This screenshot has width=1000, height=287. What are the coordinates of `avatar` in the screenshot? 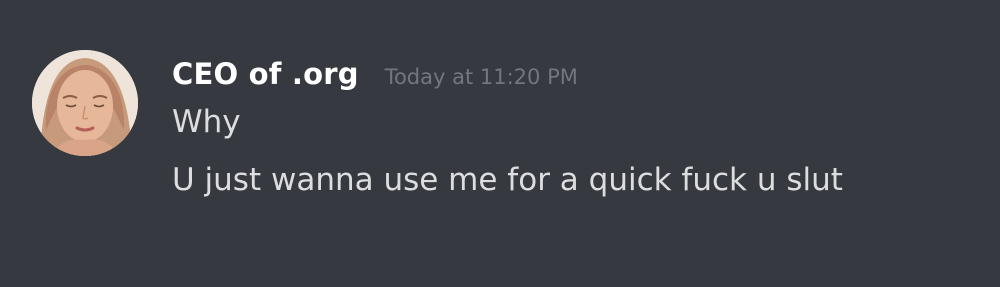 It's located at (85, 103).